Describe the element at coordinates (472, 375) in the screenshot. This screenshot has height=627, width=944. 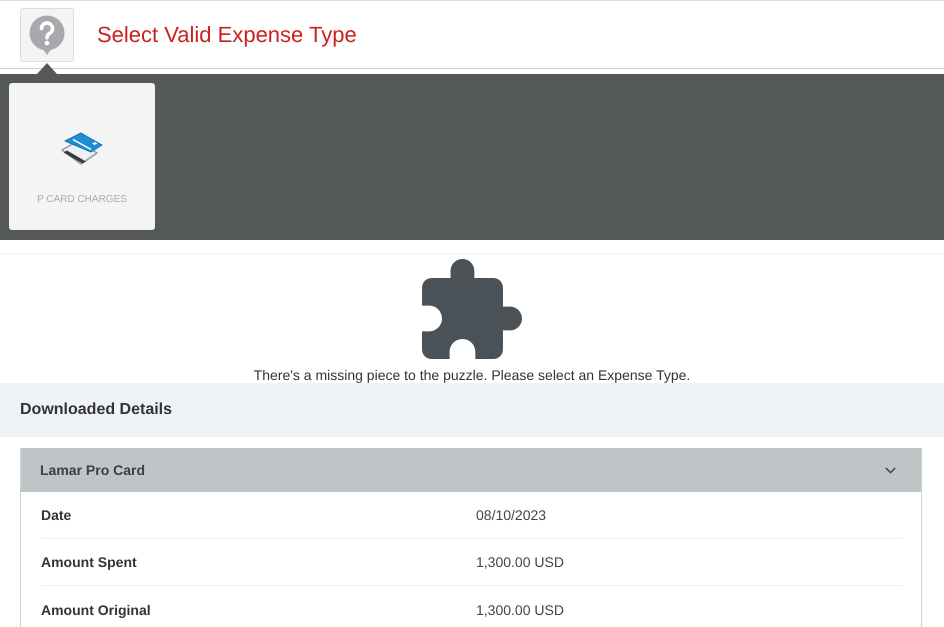
I see `empty-state-message: There's a missing piece to the puzzle. Please select an Expense Type.` at that location.